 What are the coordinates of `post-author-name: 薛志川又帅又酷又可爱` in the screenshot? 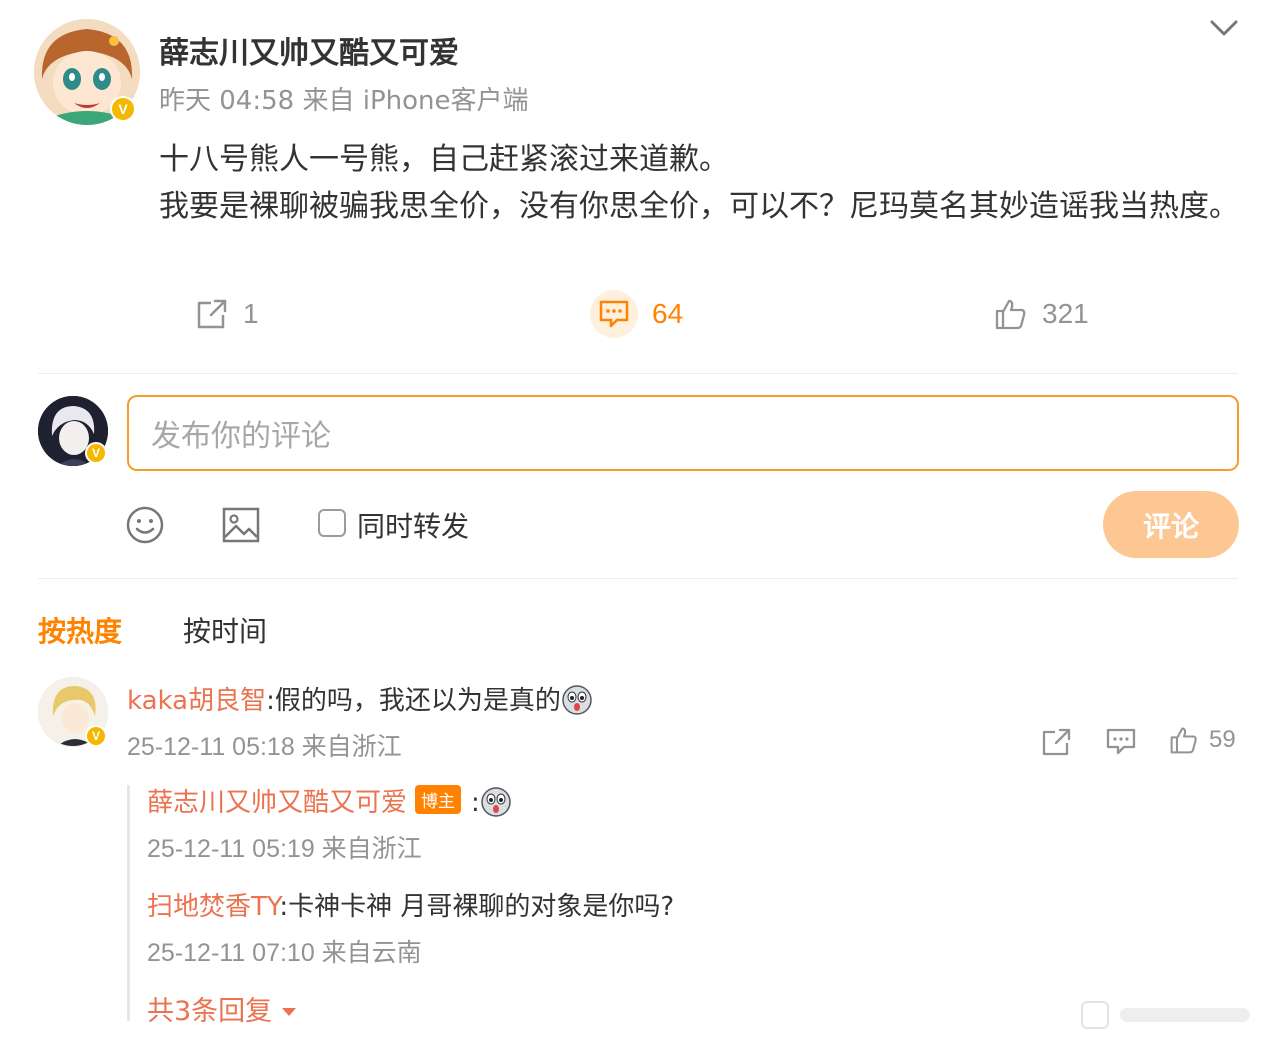 It's located at (309, 50).